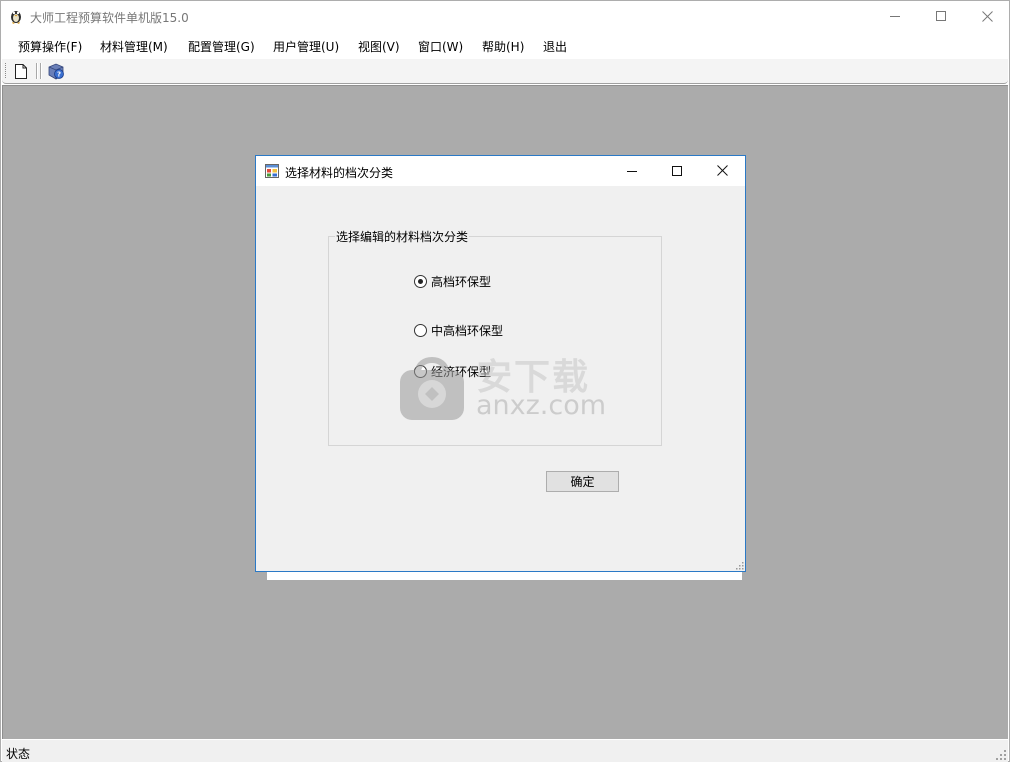  What do you see at coordinates (306, 46) in the screenshot?
I see `menu-user-management: 用户管理(U)` at bounding box center [306, 46].